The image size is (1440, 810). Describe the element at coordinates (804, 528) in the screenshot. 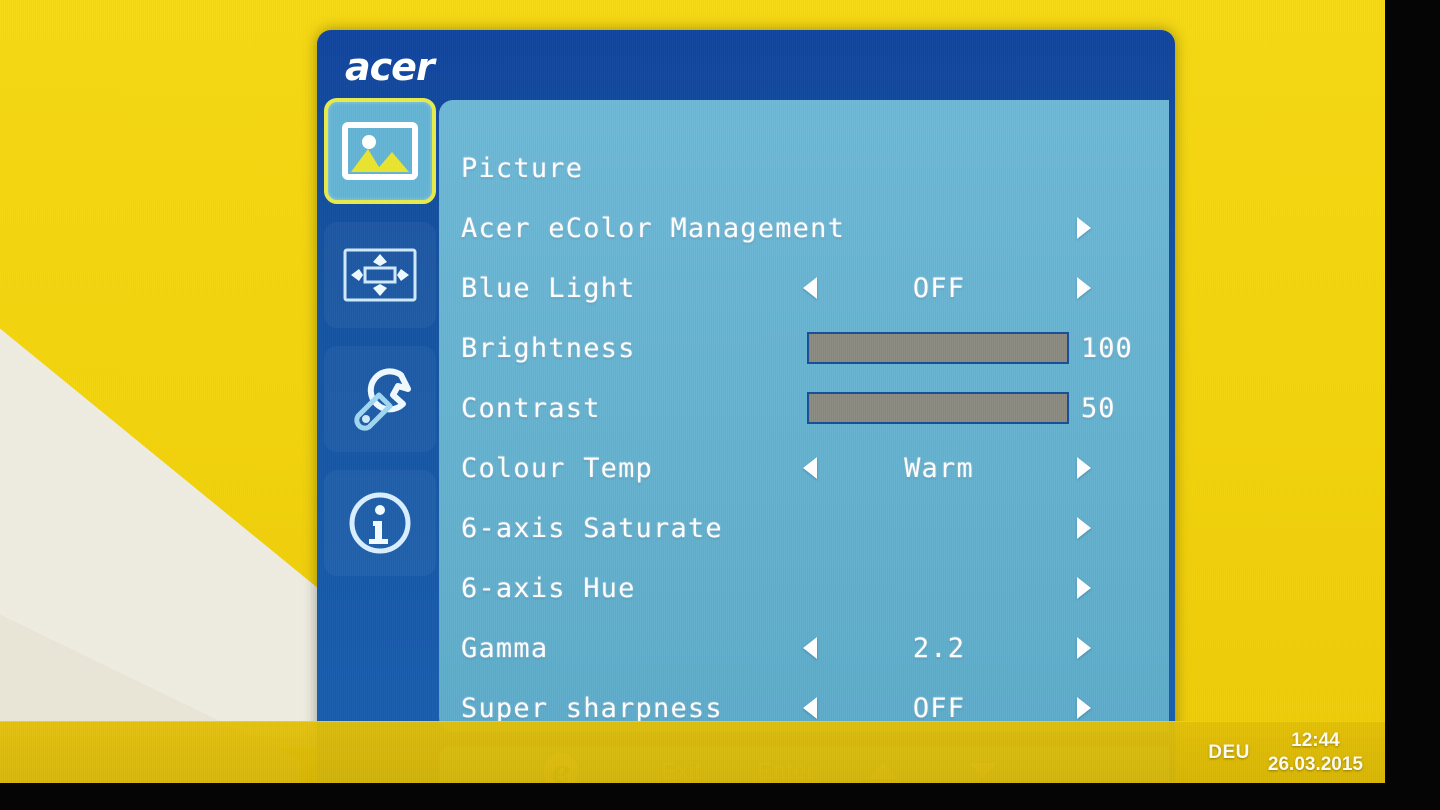

I see `menu-row-6-axis-saturate: 6-axis Saturate` at that location.